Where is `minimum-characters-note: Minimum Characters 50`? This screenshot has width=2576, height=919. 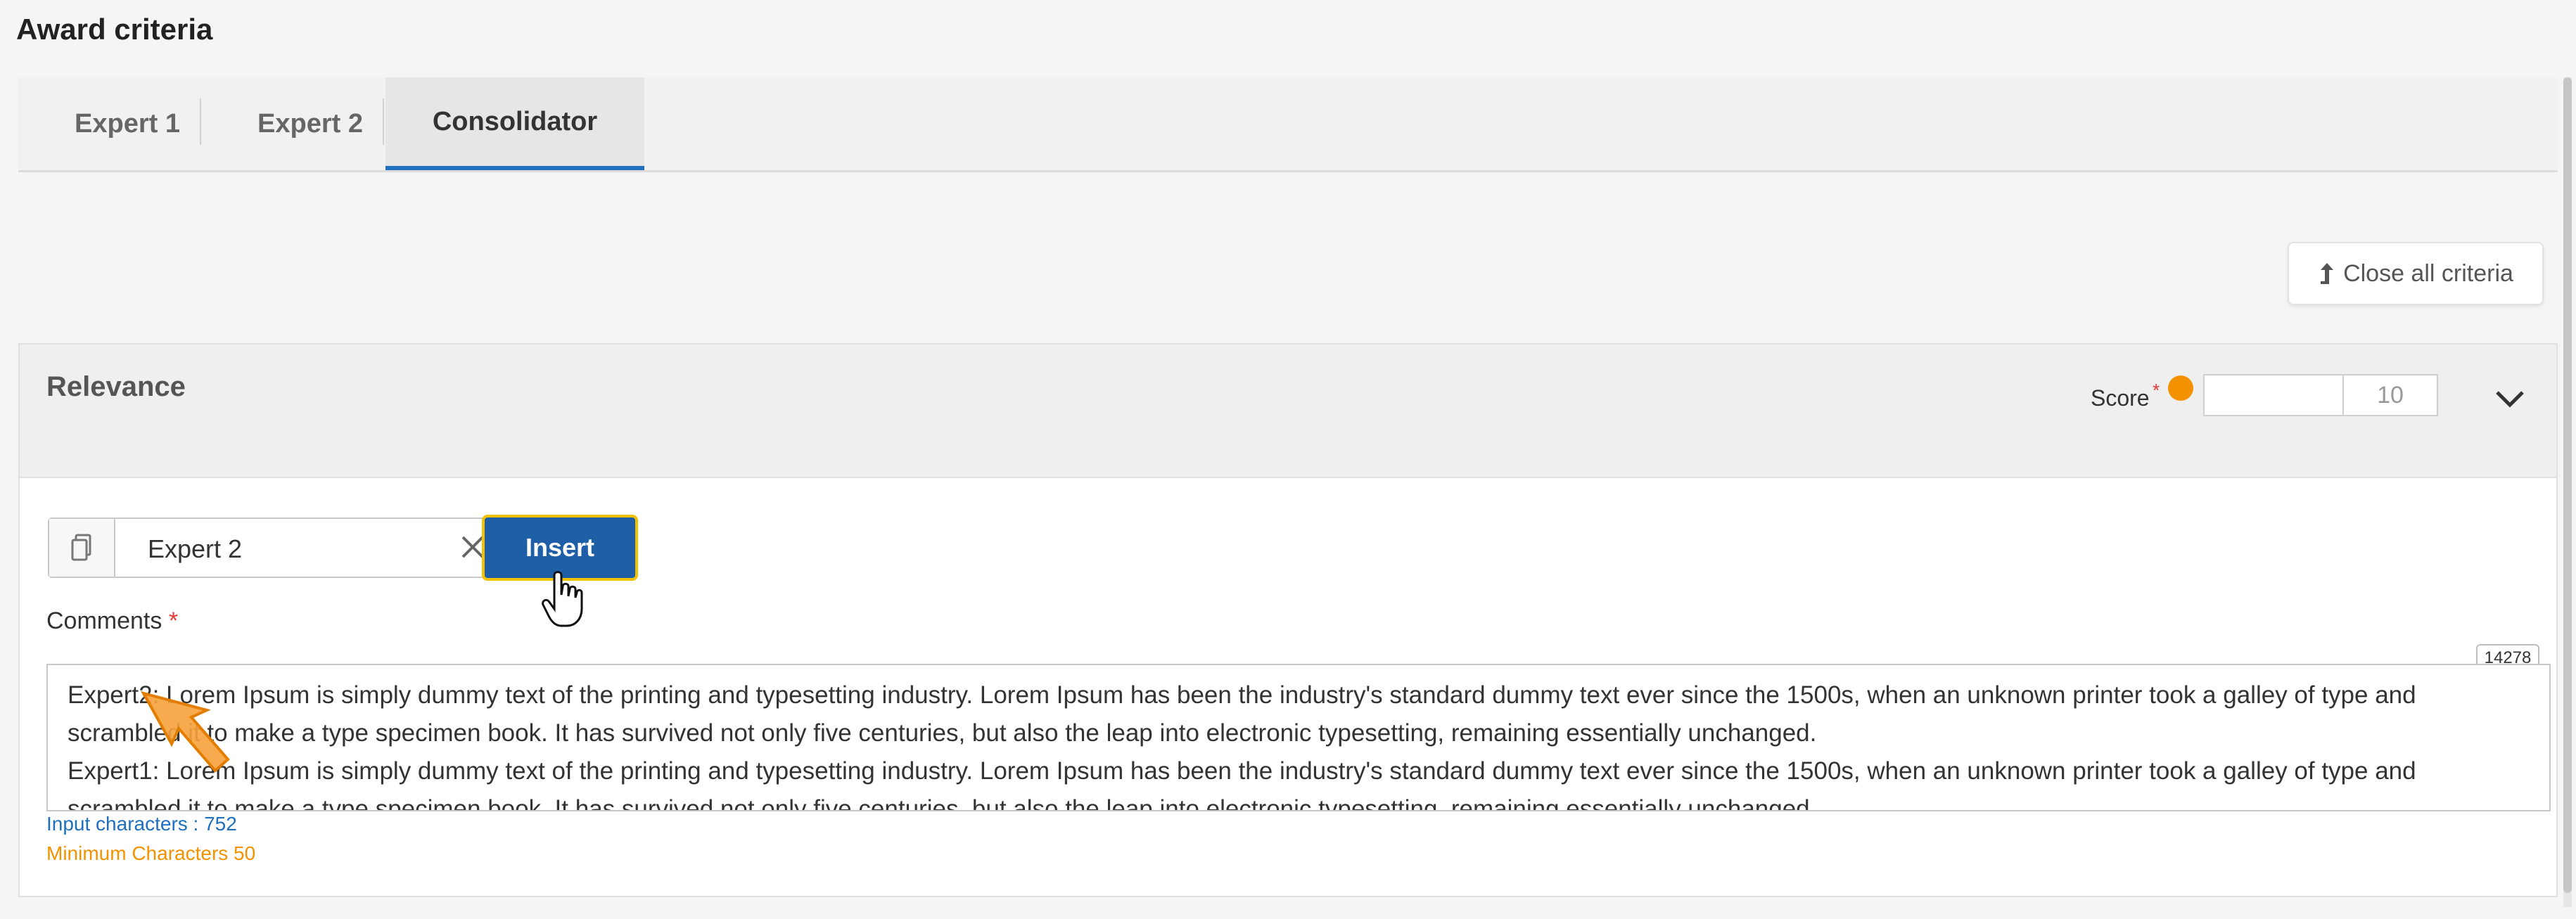
minimum-characters-note: Minimum Characters 50 is located at coordinates (151, 853).